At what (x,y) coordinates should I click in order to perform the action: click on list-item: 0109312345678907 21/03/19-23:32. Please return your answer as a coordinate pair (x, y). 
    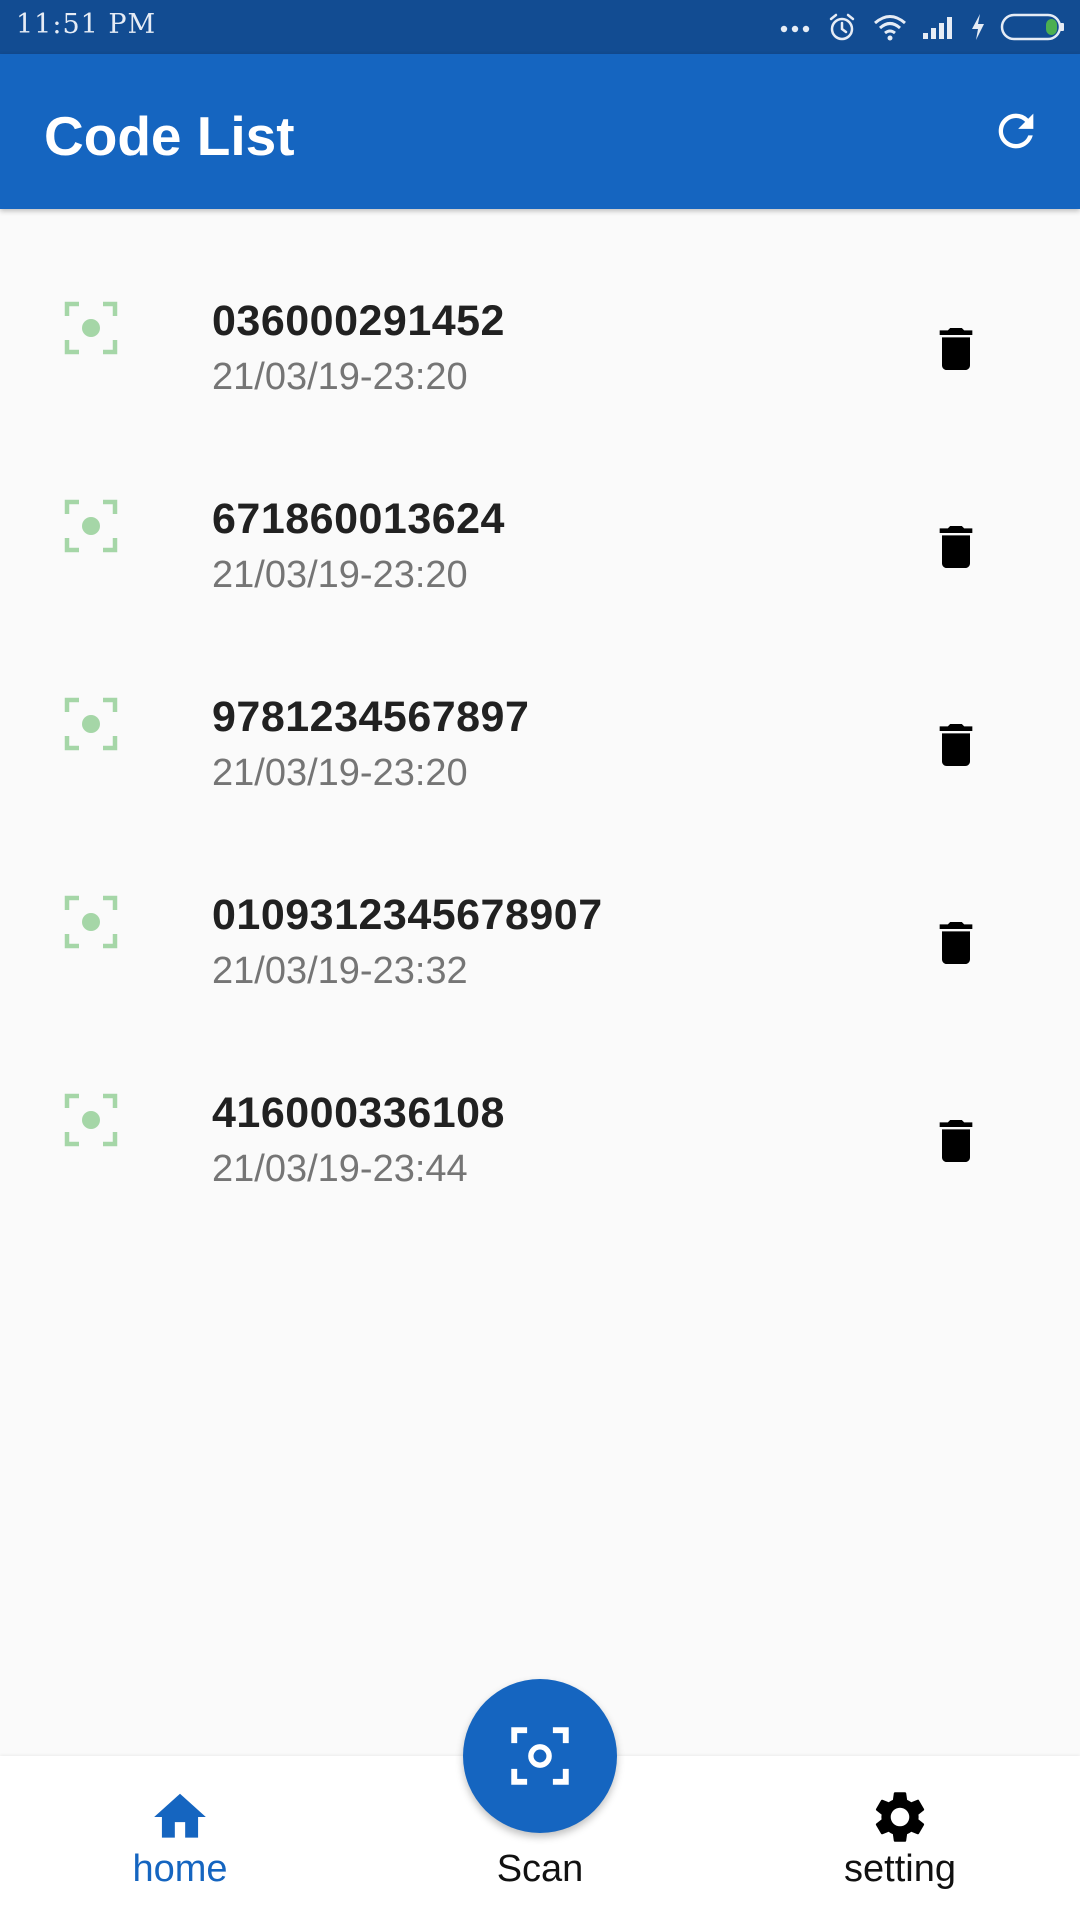
    Looking at the image, I should click on (540, 902).